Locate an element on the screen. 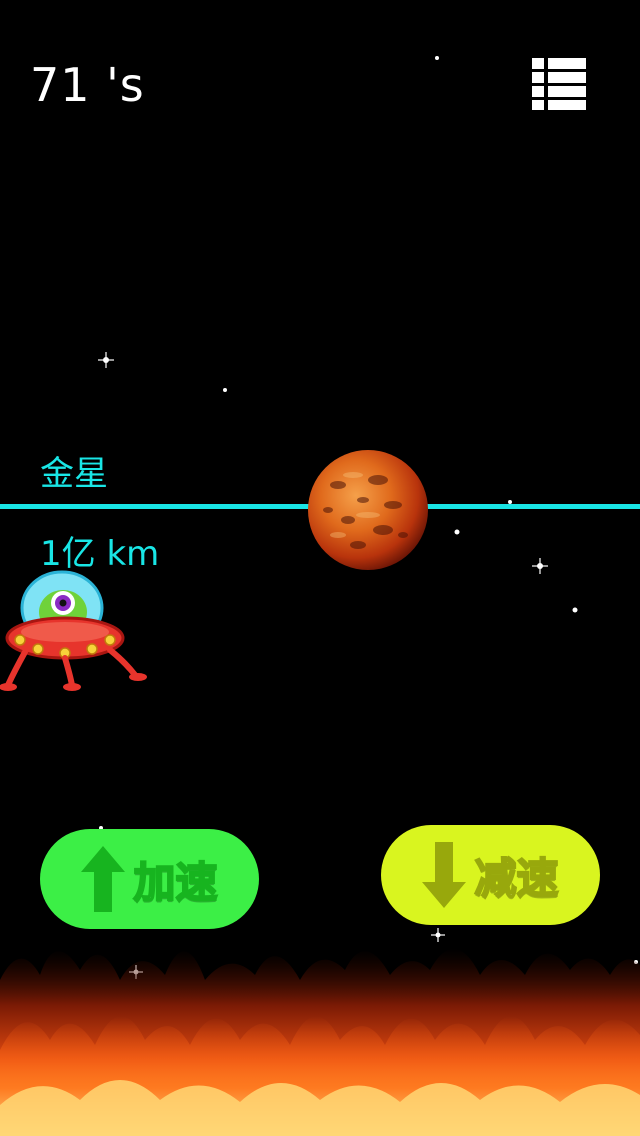  decelerate-button: 减速 is located at coordinates (490, 875).